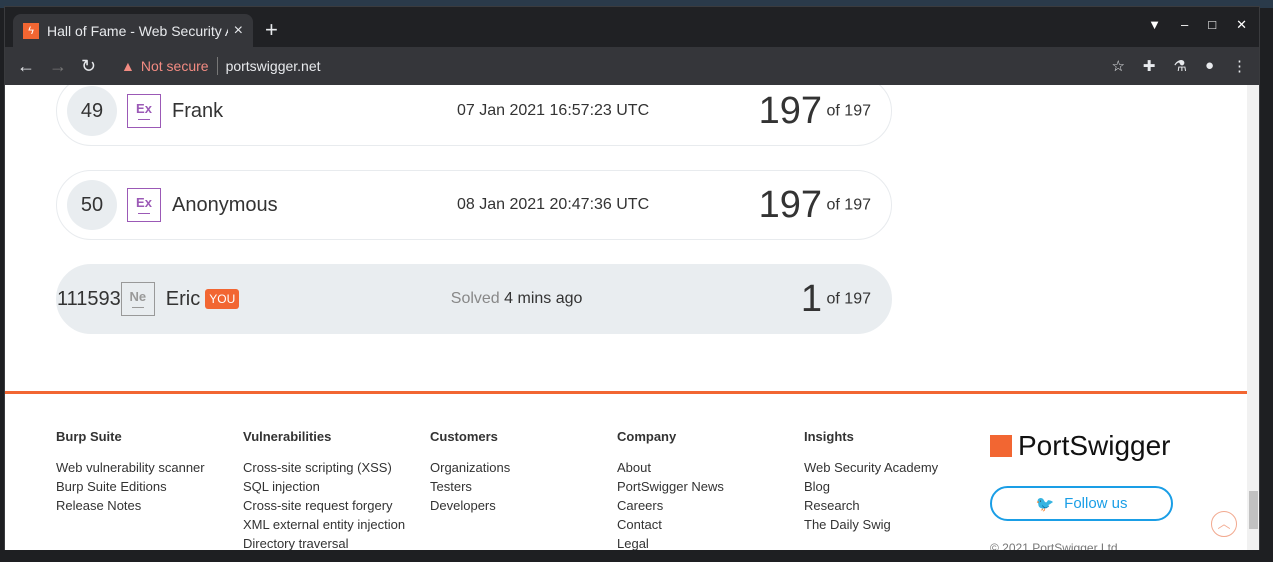 The image size is (1273, 562). I want to click on user-name-text: Eric, so click(183, 298).